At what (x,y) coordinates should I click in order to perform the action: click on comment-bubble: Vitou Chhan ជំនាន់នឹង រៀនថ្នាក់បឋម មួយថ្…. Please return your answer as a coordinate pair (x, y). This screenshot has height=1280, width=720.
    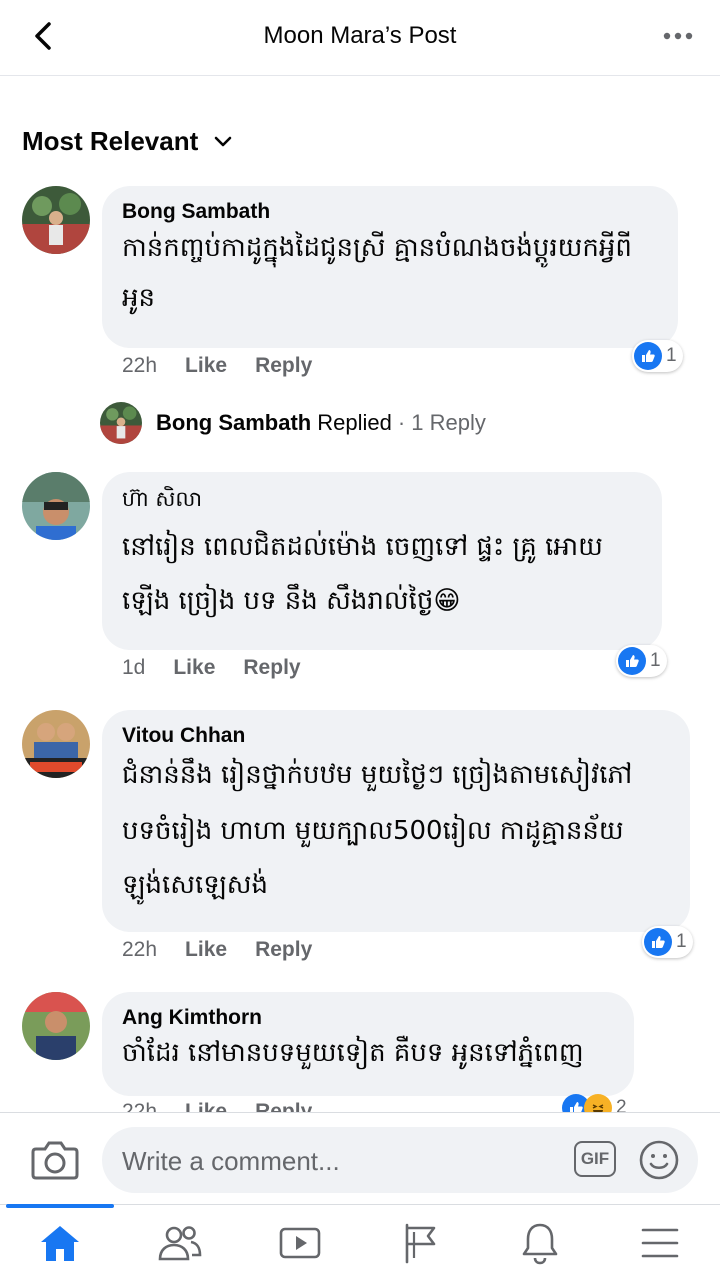
    Looking at the image, I should click on (396, 821).